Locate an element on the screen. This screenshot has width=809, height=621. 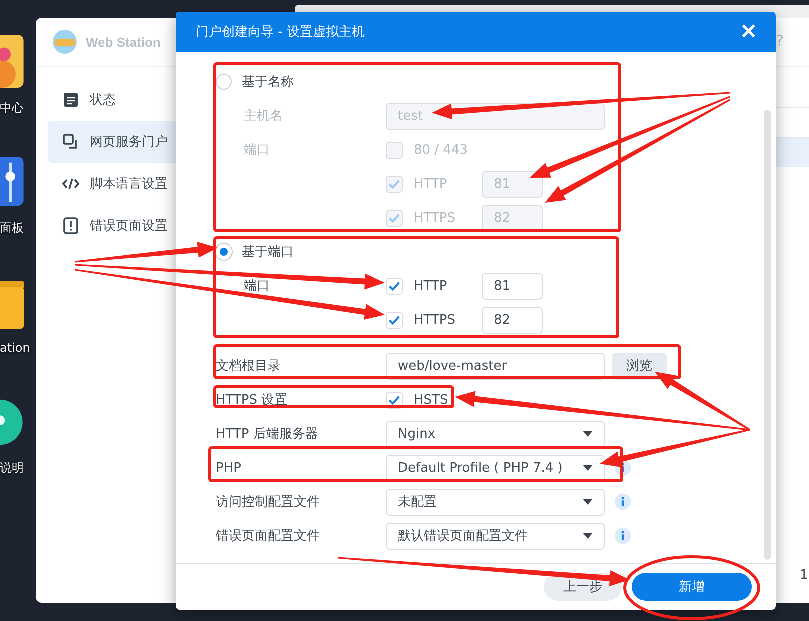
scrollbar is located at coordinates (767, 335).